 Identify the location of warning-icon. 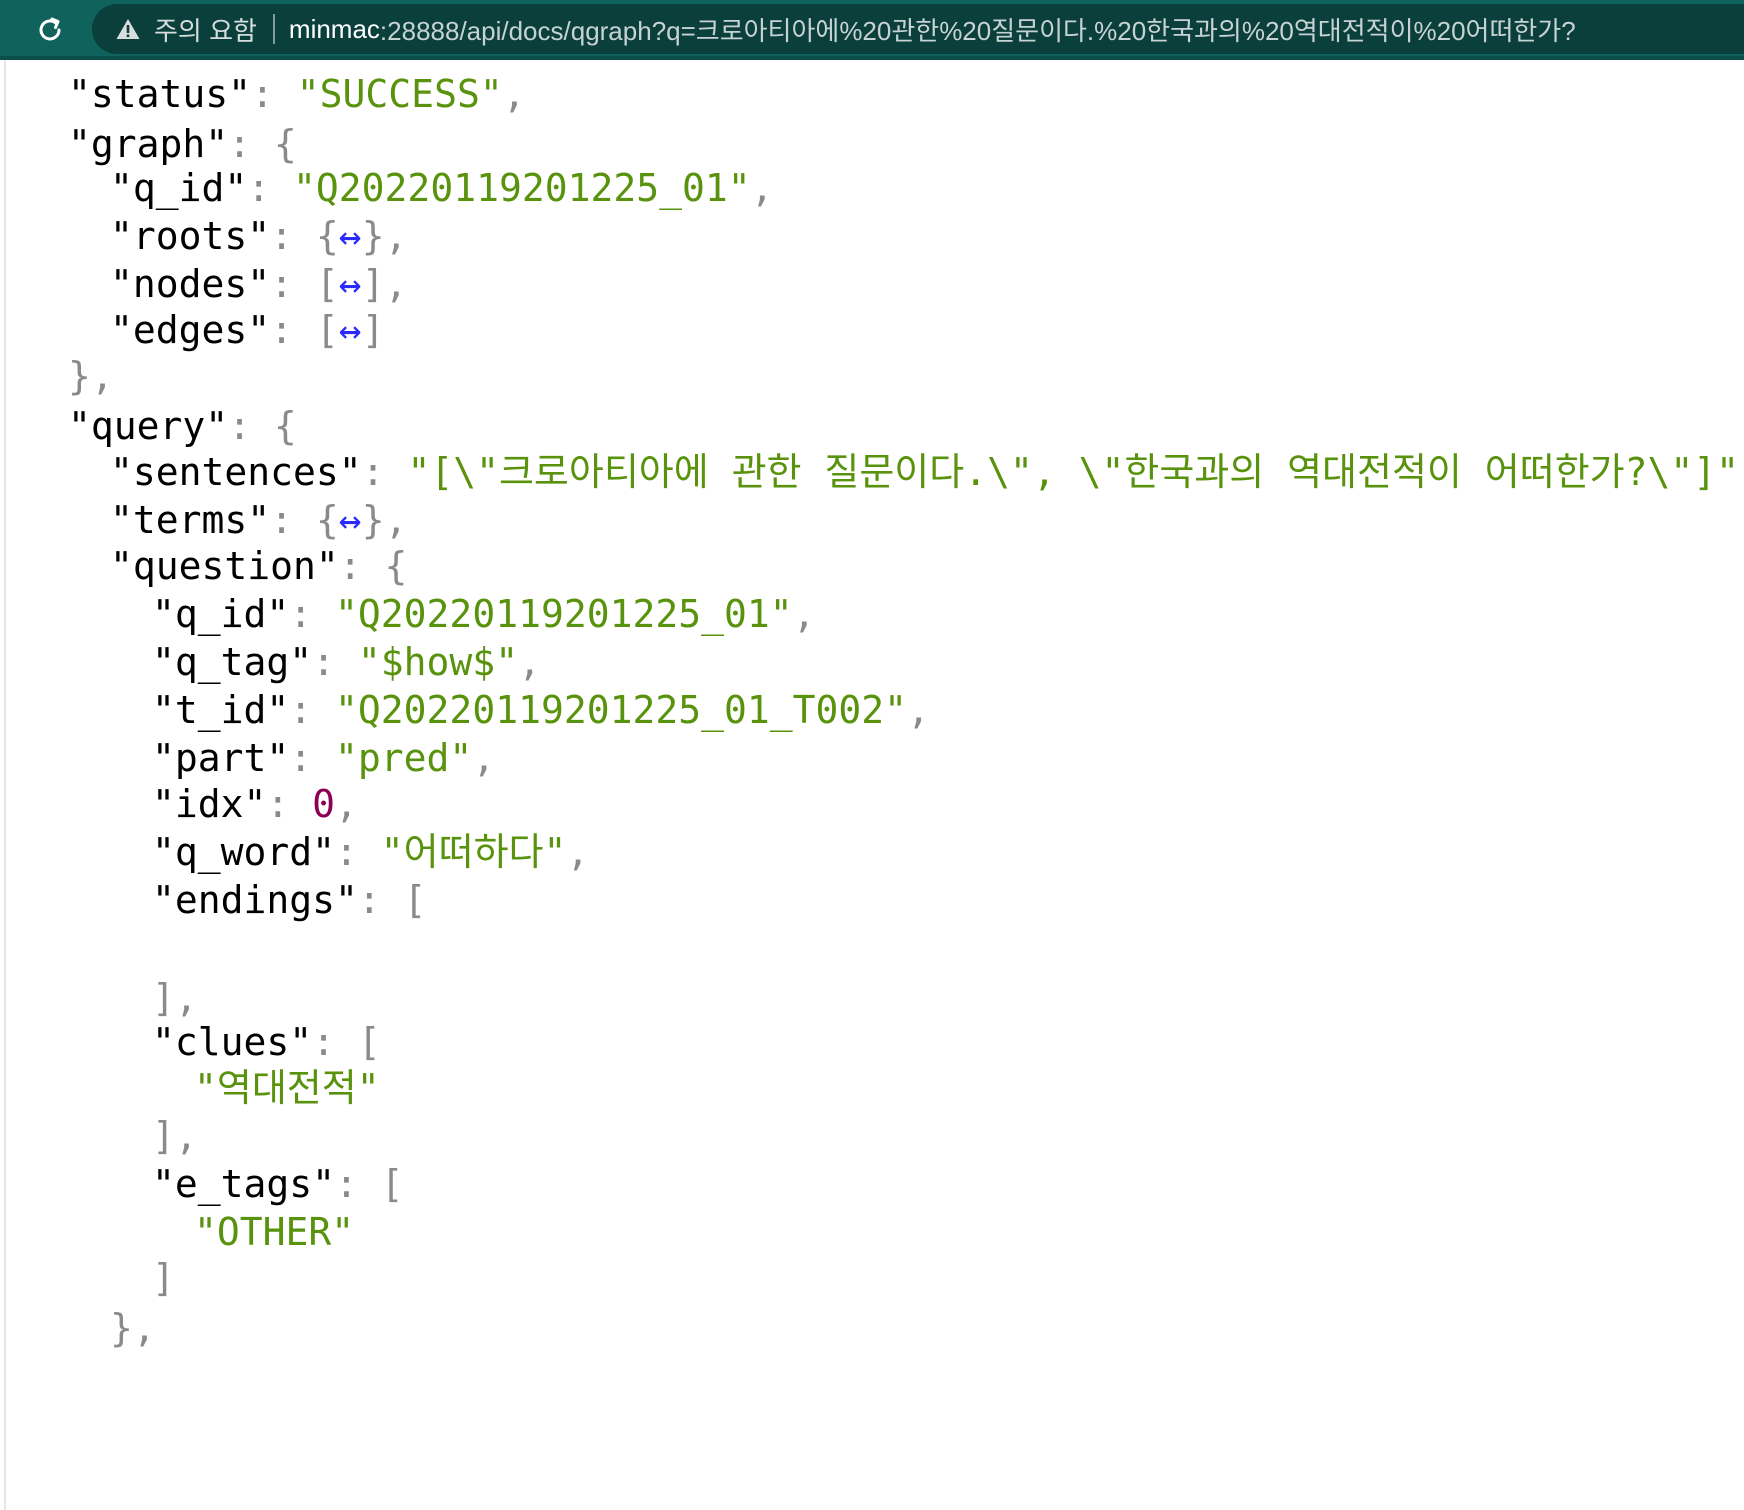
(128, 29).